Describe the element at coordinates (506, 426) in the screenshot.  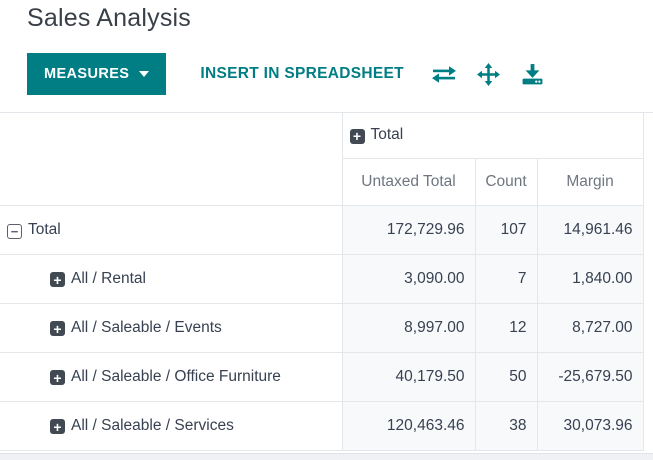
I see `pivot-value-cell: 38` at that location.